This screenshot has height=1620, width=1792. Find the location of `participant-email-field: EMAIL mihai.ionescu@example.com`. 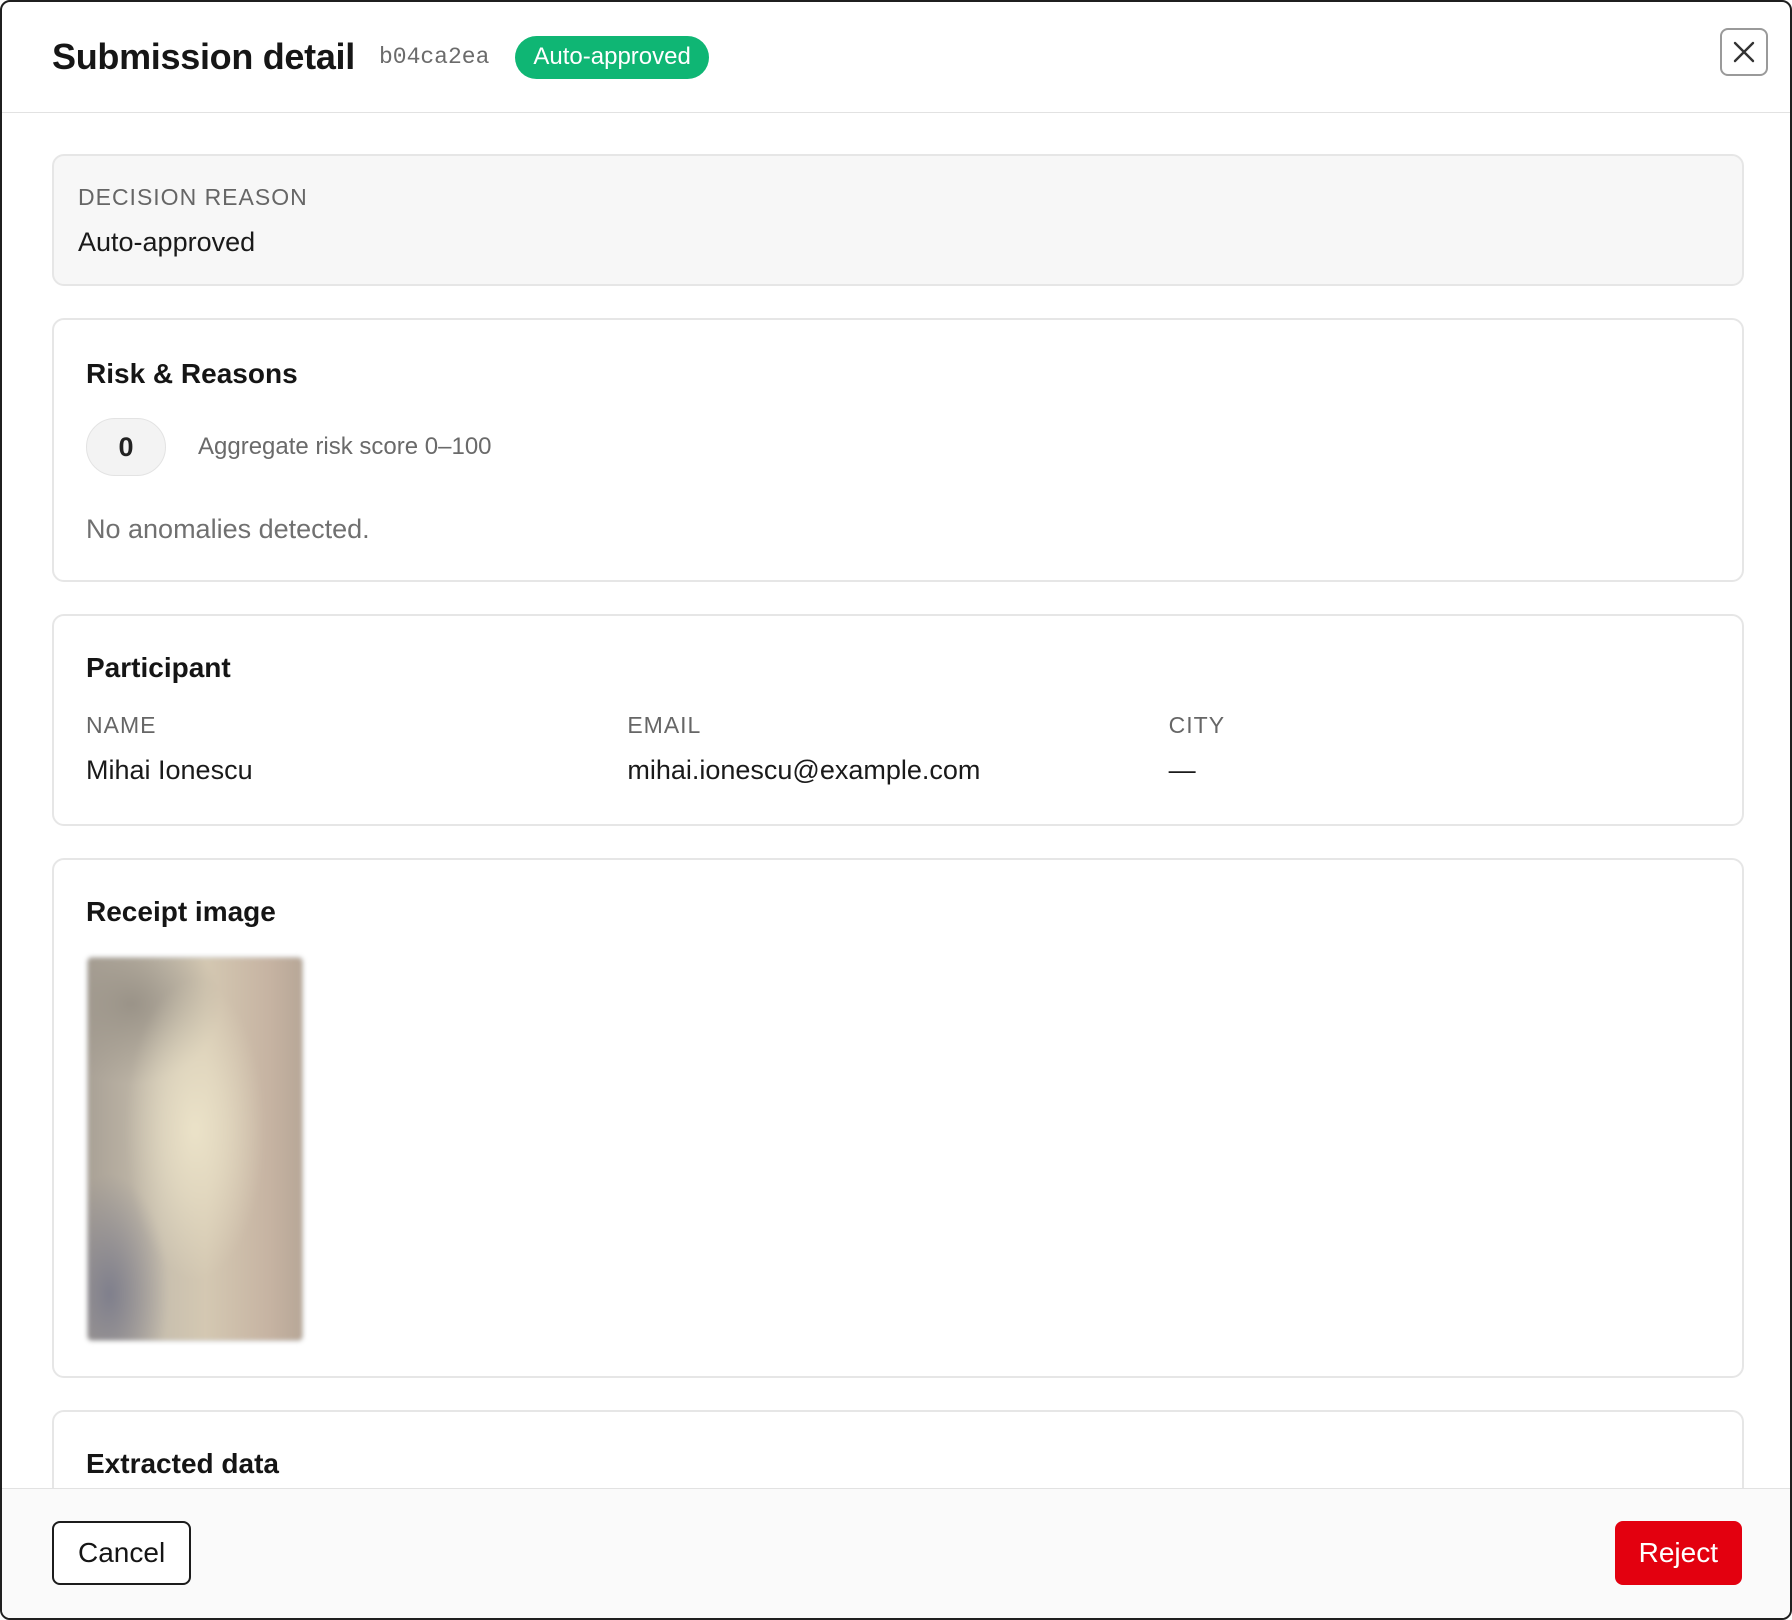

participant-email-field: EMAIL mihai.ionescu@example.com is located at coordinates (897, 749).